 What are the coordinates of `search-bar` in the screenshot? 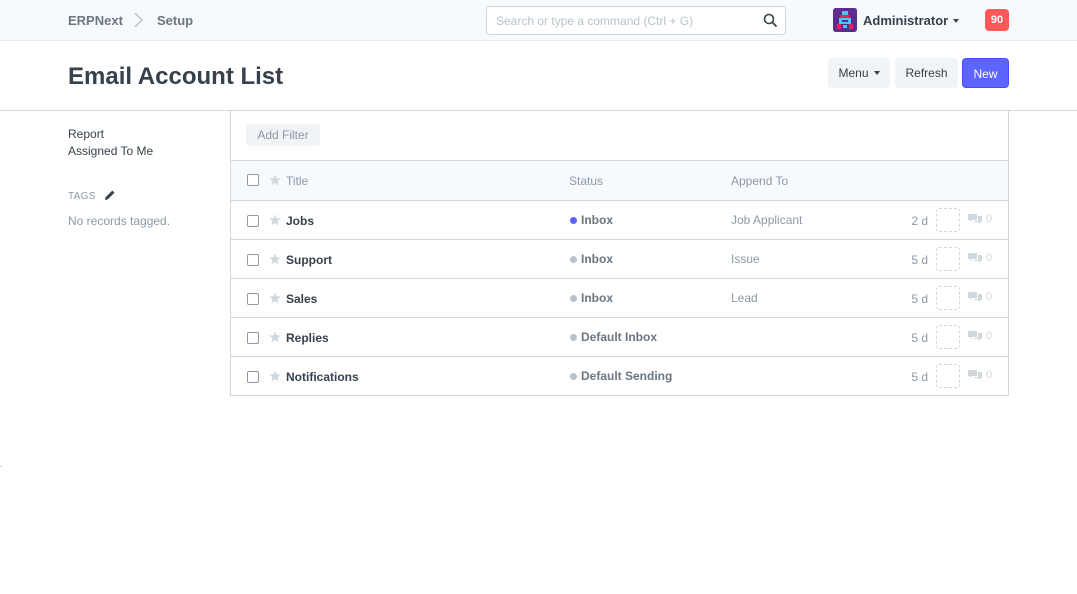 It's located at (636, 20).